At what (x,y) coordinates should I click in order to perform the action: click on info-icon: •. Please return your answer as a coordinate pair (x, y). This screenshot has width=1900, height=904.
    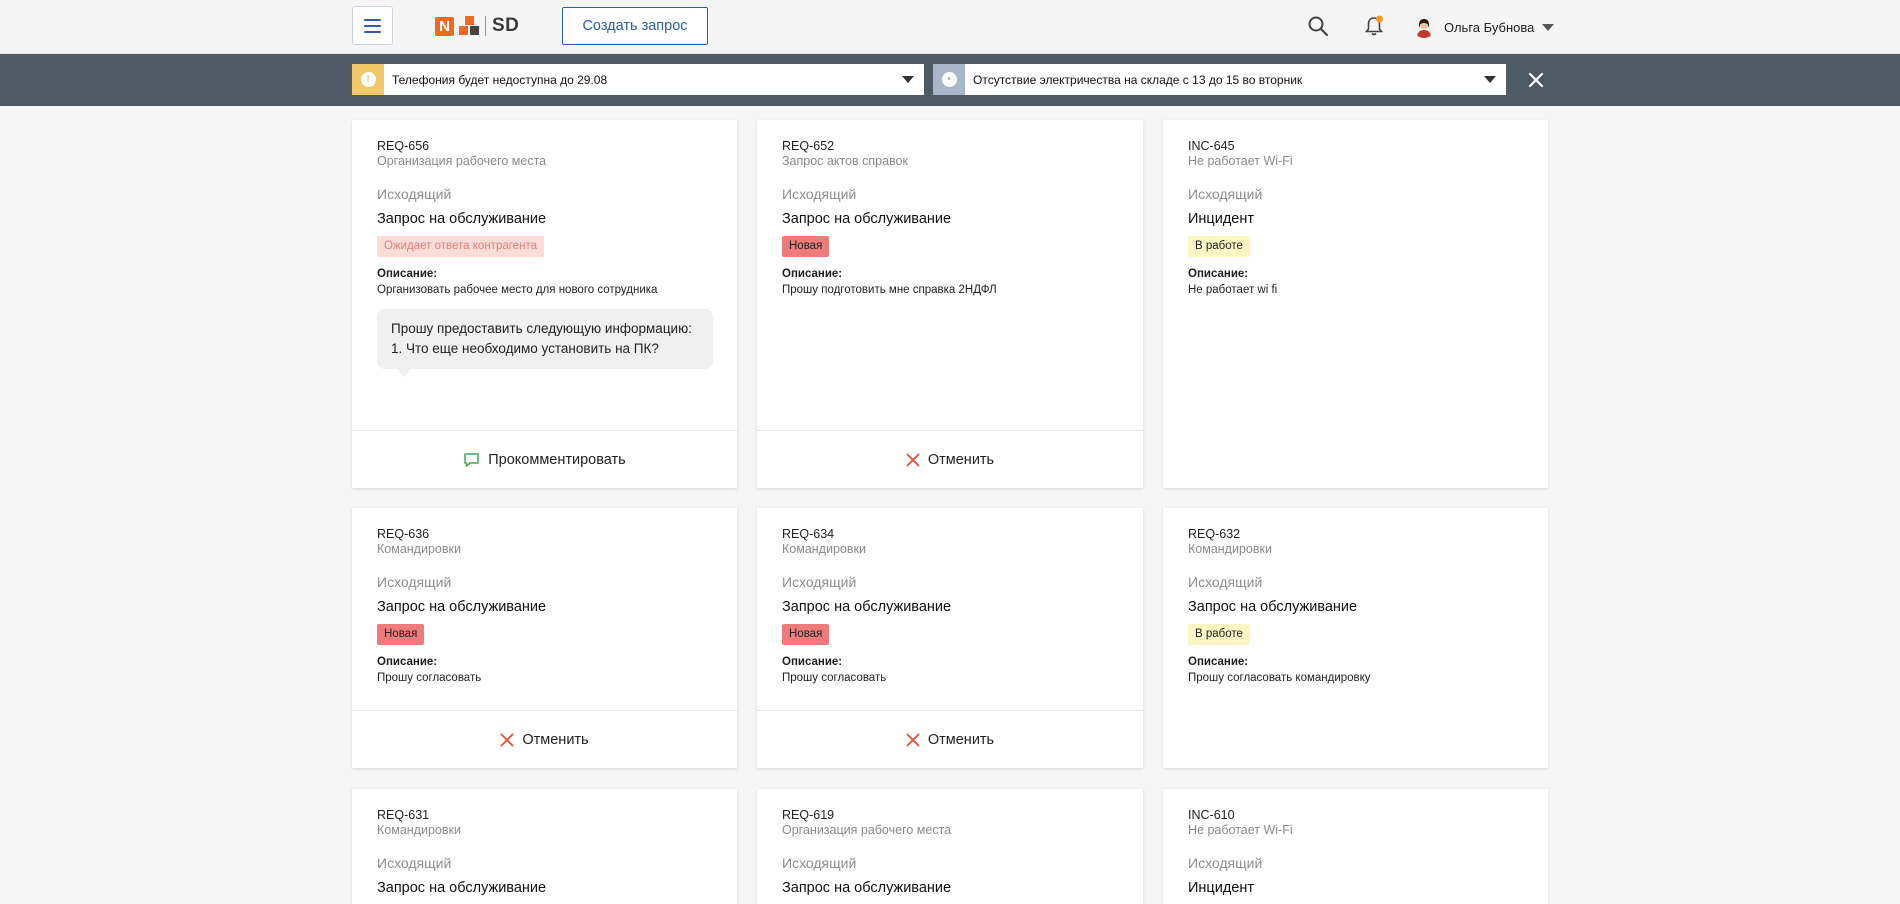
    Looking at the image, I should click on (949, 79).